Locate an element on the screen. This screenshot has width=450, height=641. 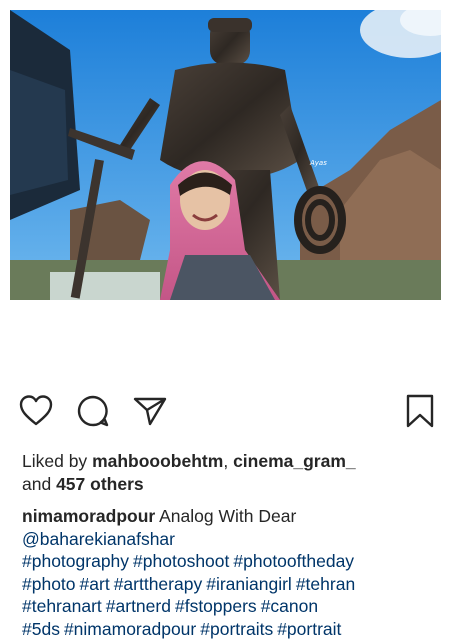
hashtag: #photography is located at coordinates (75, 561).